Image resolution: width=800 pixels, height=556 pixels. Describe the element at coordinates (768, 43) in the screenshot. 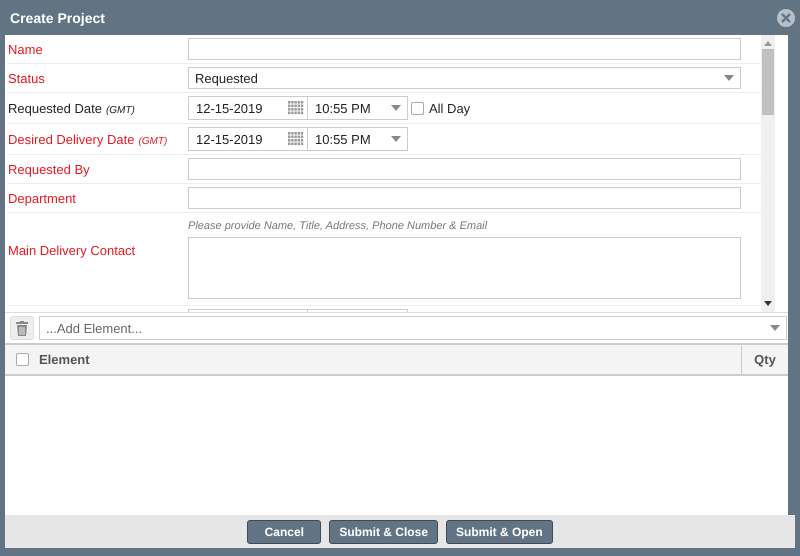

I see `scroll-up-icon` at that location.